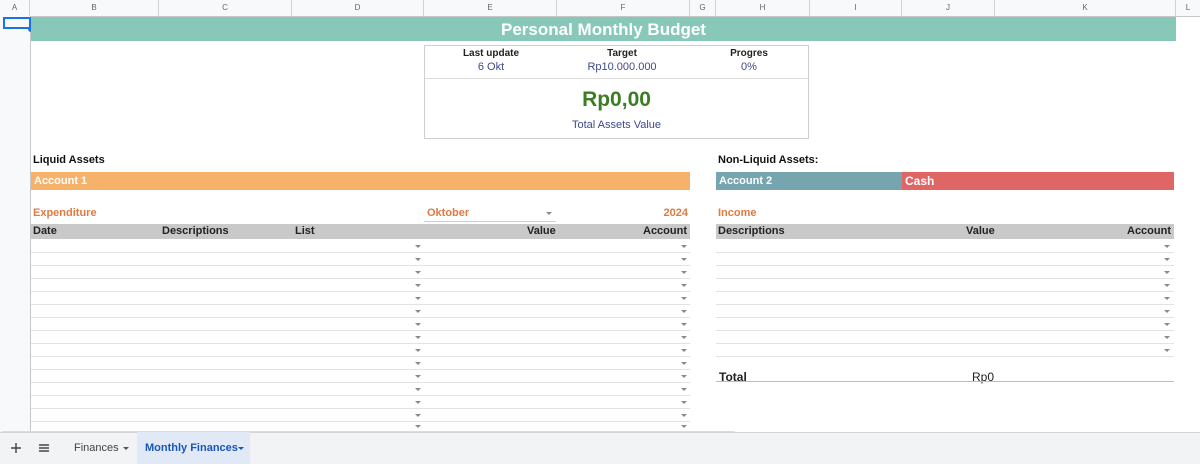  I want to click on column-header-i: I, so click(856, 8).